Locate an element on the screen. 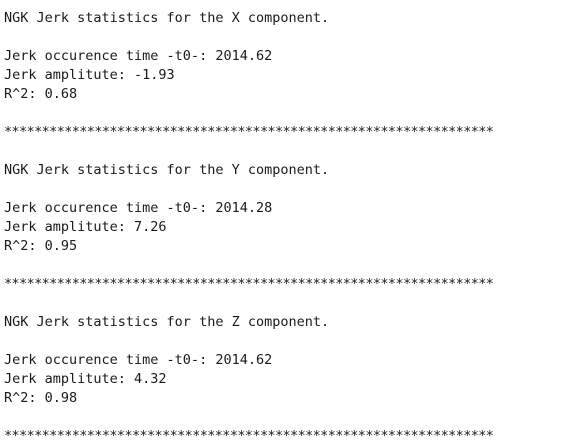 Image resolution: width=567 pixels, height=446 pixels. y-jerk-time: Jerk occurence time -t0-: 2014.28 is located at coordinates (138, 208).